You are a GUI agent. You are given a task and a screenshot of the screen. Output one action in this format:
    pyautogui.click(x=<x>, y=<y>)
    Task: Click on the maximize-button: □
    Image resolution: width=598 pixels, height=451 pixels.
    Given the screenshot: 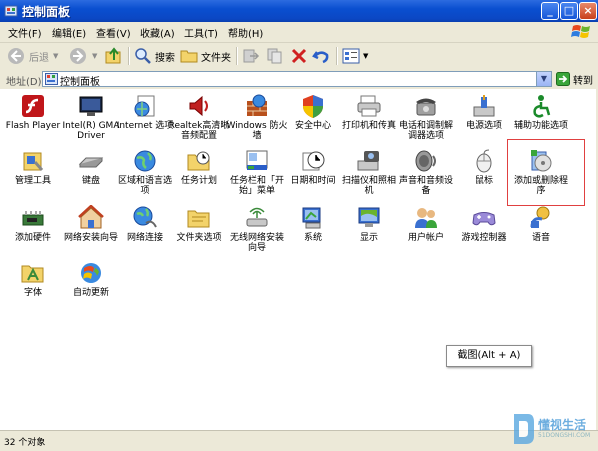 What is the action you would take?
    pyautogui.click(x=569, y=11)
    